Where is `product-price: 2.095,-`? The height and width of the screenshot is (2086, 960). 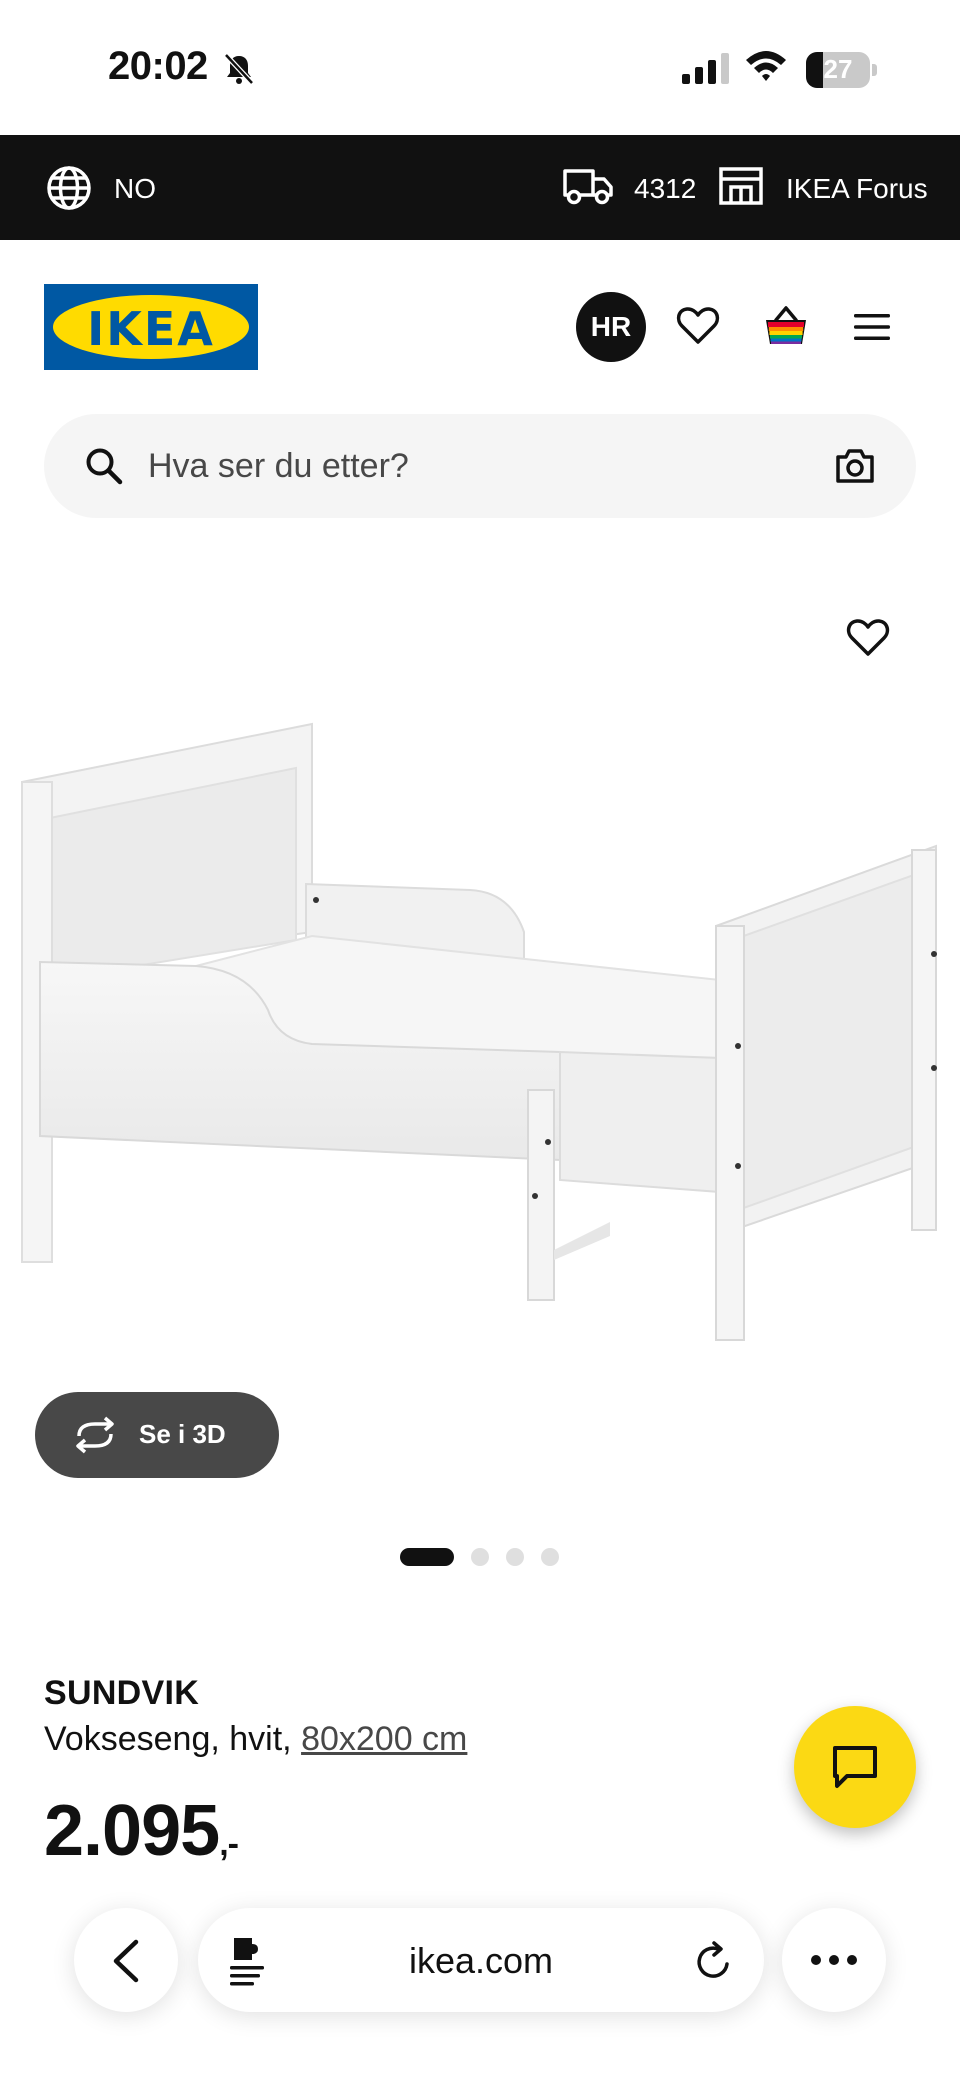
product-price: 2.095,- is located at coordinates (141, 1831).